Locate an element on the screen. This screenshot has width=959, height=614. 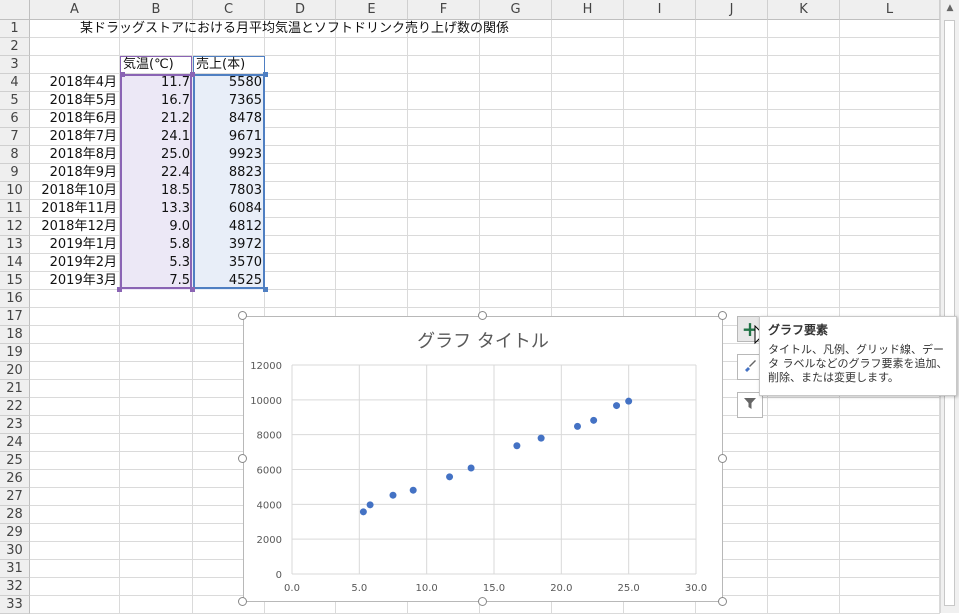
row-header-20: 20 is located at coordinates (15, 371).